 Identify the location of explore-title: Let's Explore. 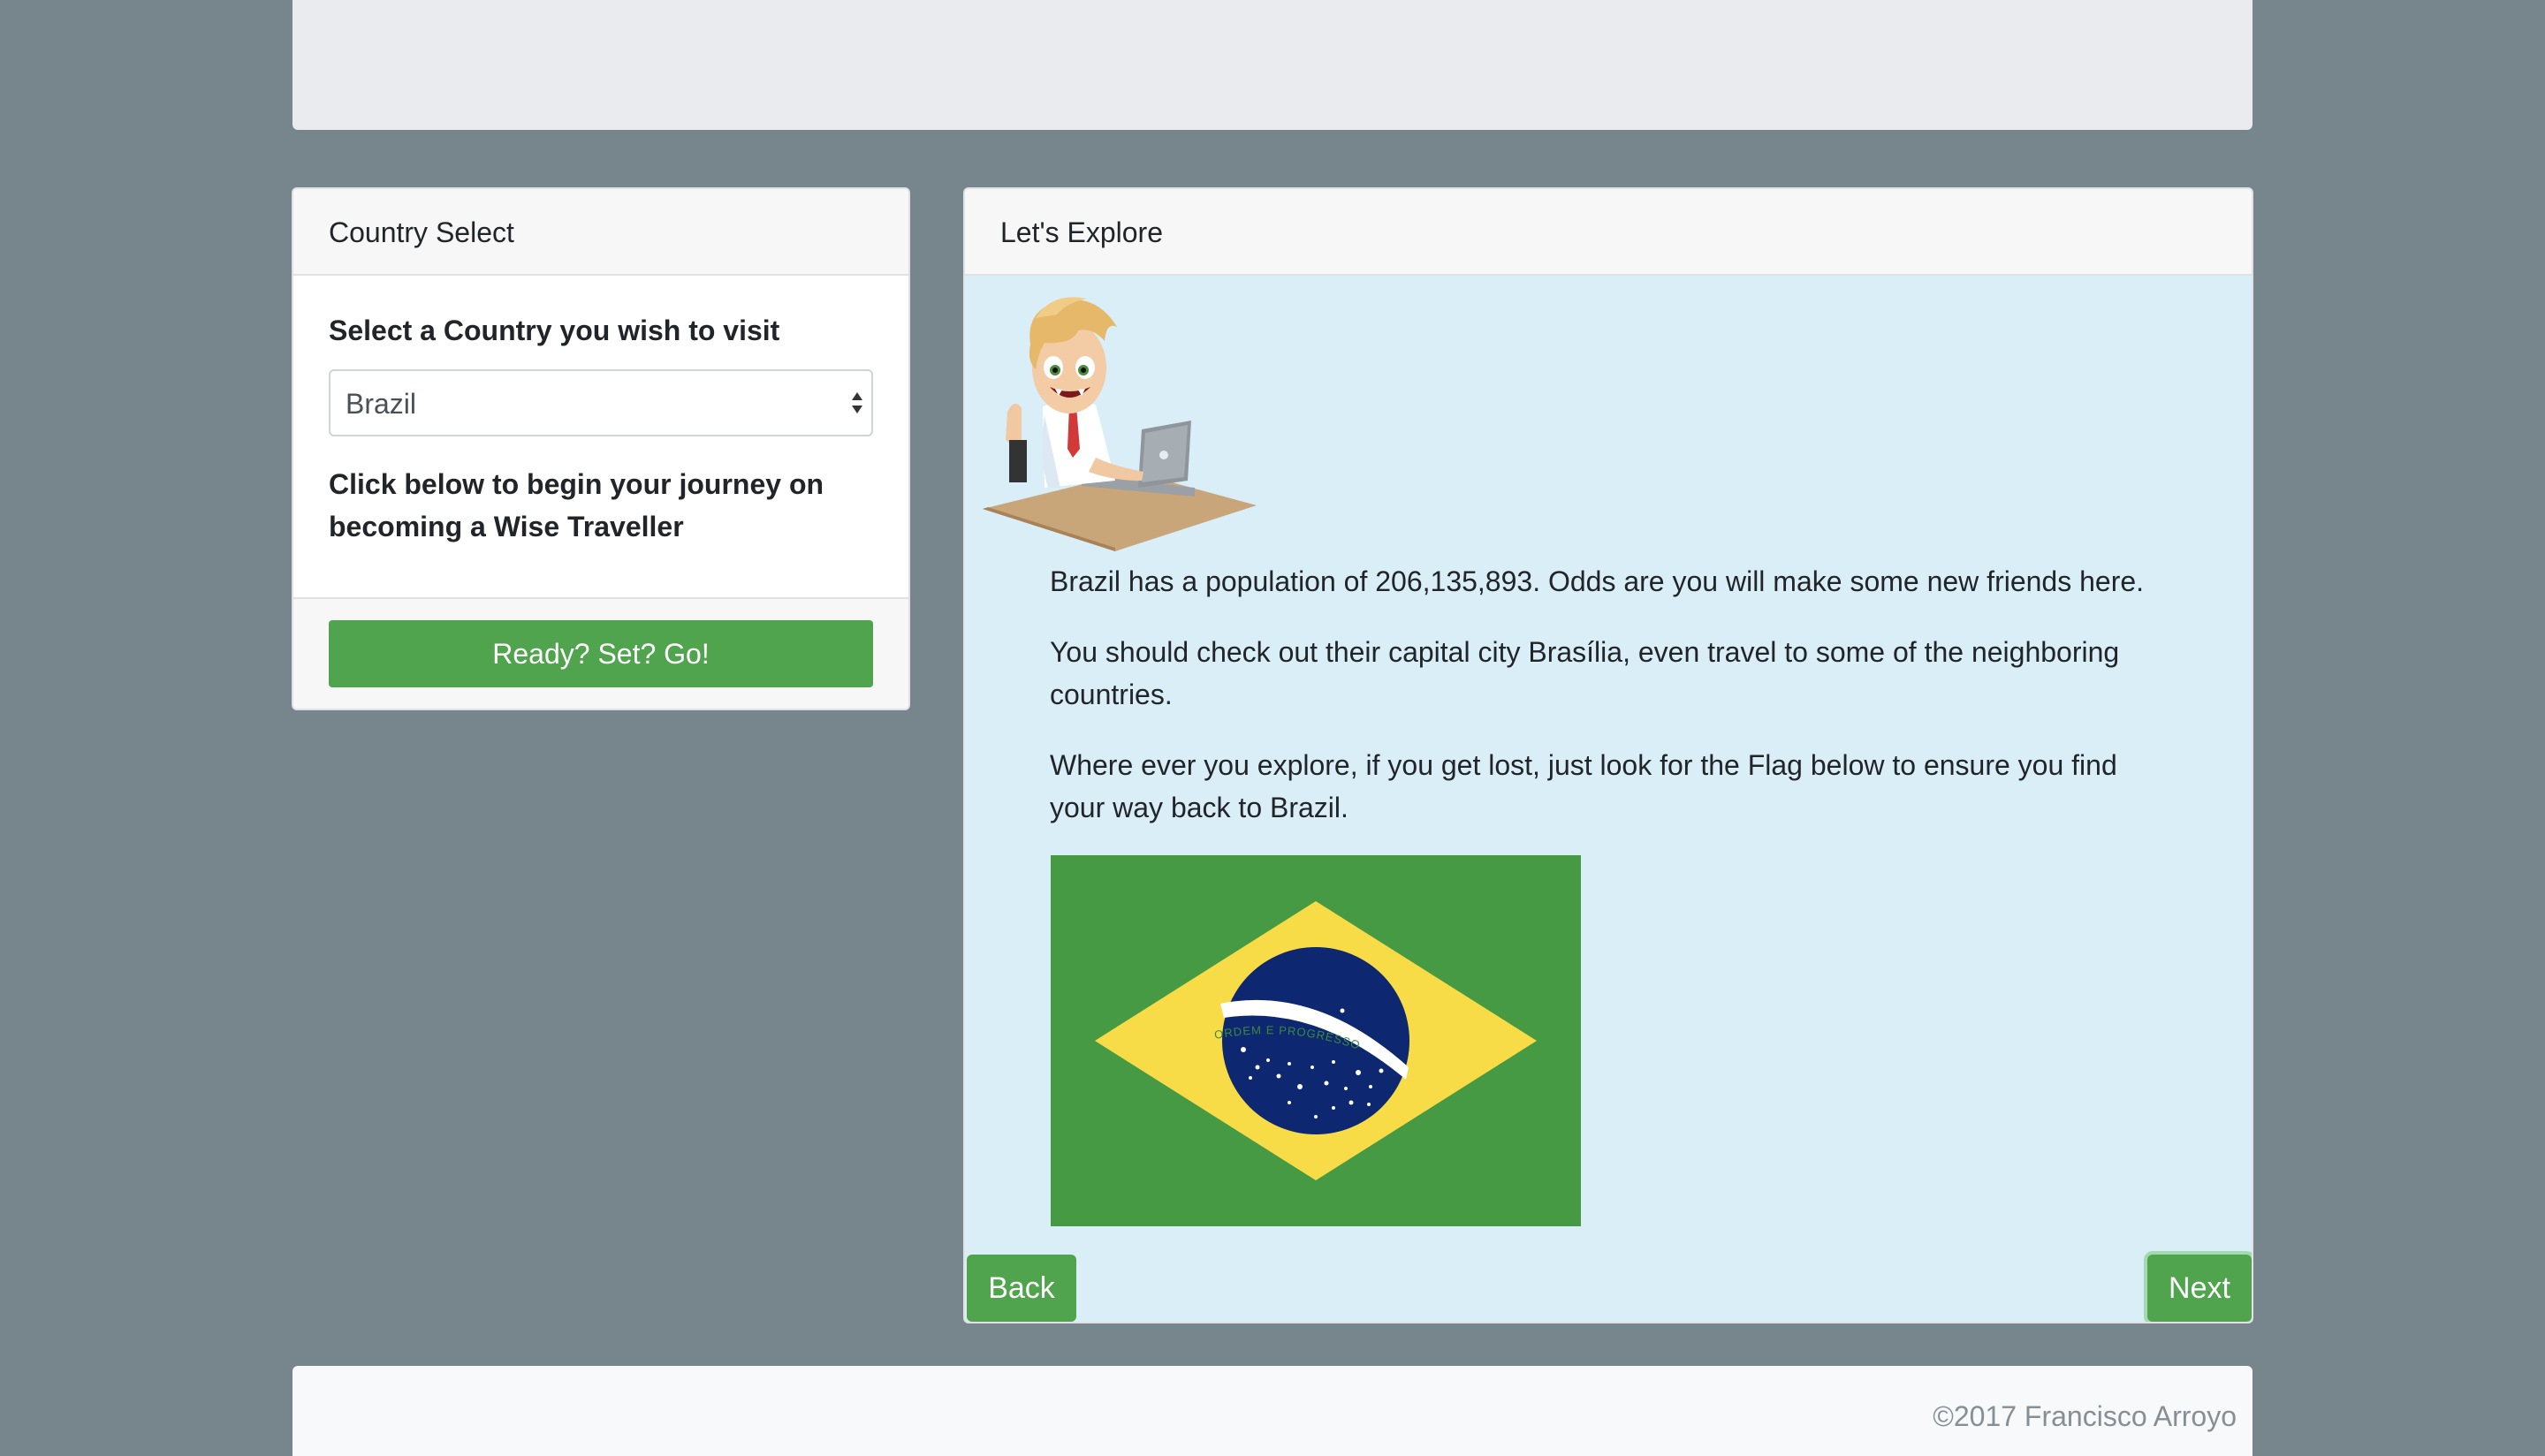
(1081, 232).